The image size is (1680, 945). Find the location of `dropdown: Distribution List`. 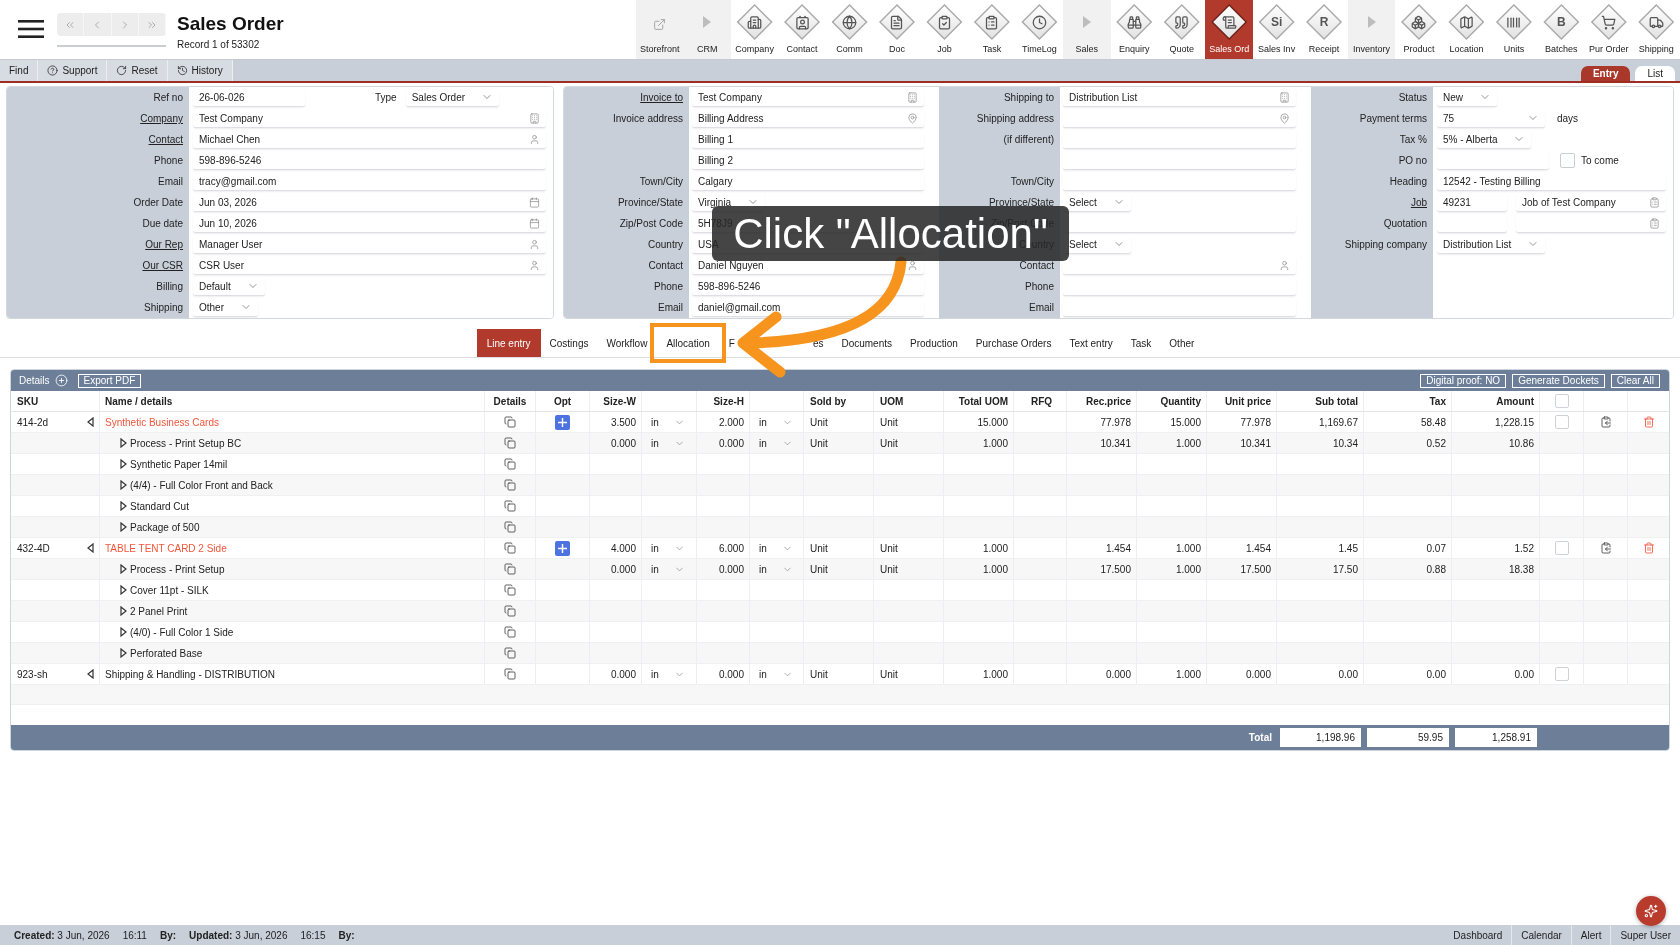

dropdown: Distribution List is located at coordinates (1491, 244).